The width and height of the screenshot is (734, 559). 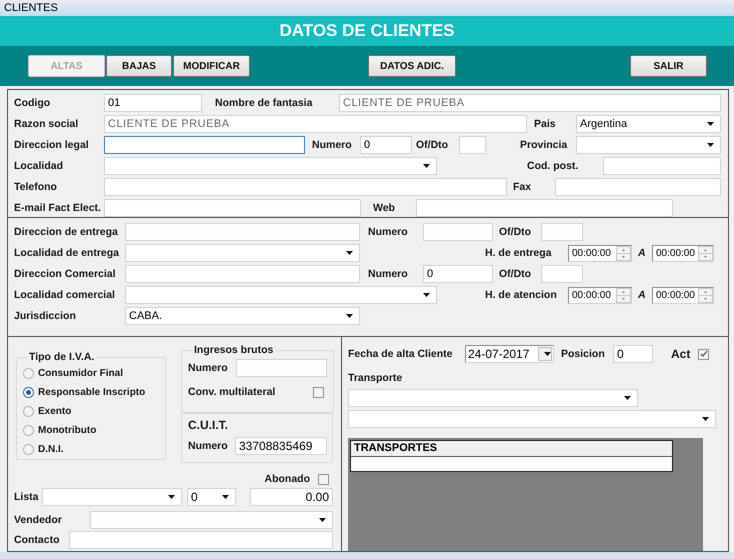 What do you see at coordinates (553, 166) in the screenshot?
I see `field-label: Cod. post.` at bounding box center [553, 166].